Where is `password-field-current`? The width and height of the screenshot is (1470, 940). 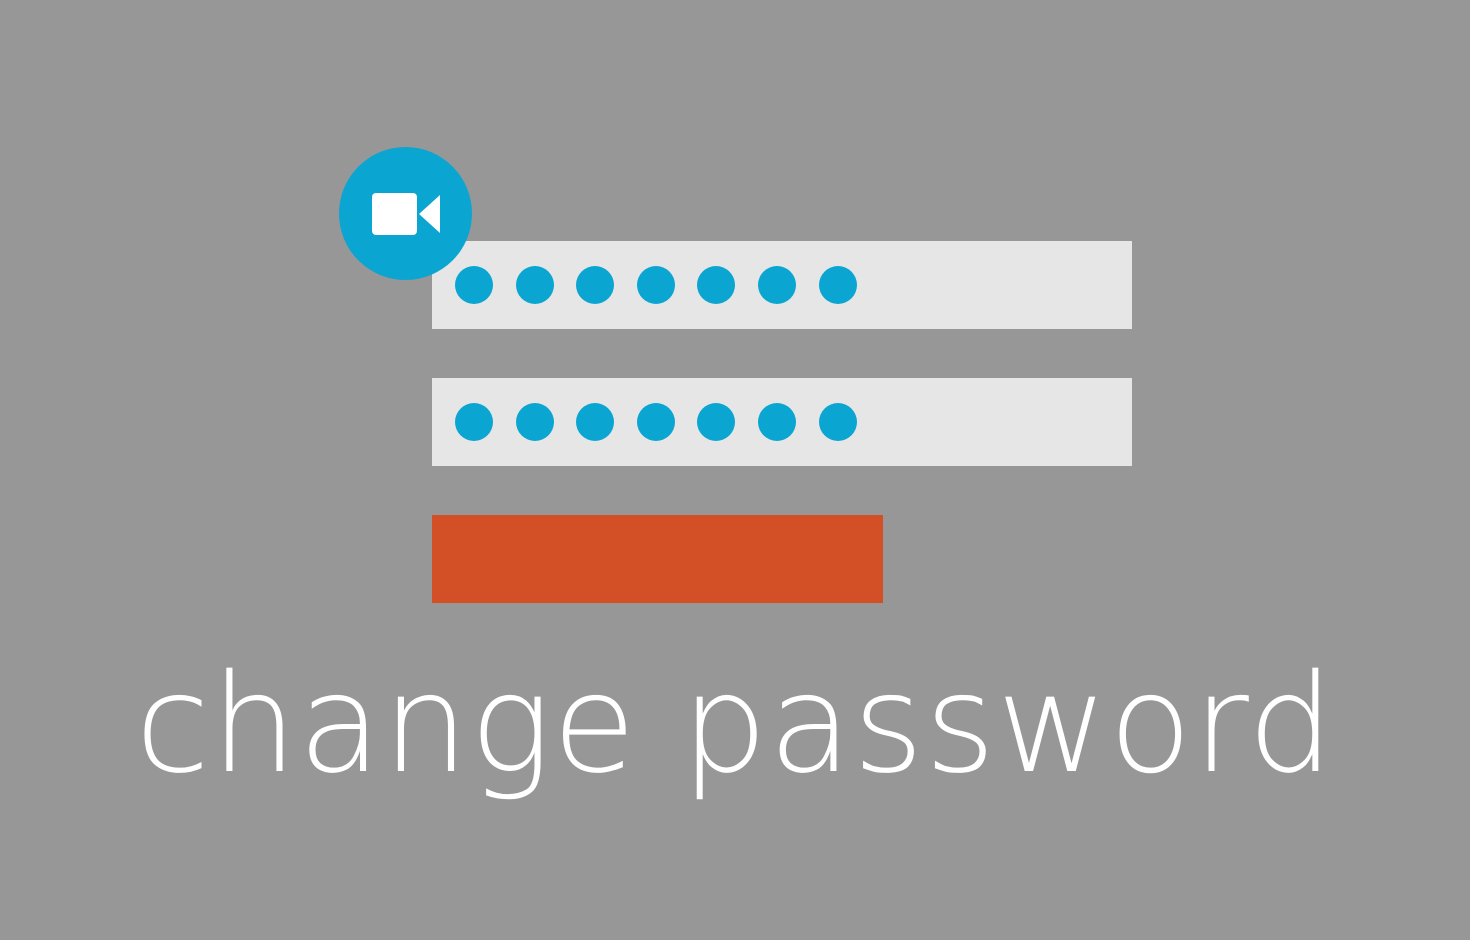
password-field-current is located at coordinates (782, 285).